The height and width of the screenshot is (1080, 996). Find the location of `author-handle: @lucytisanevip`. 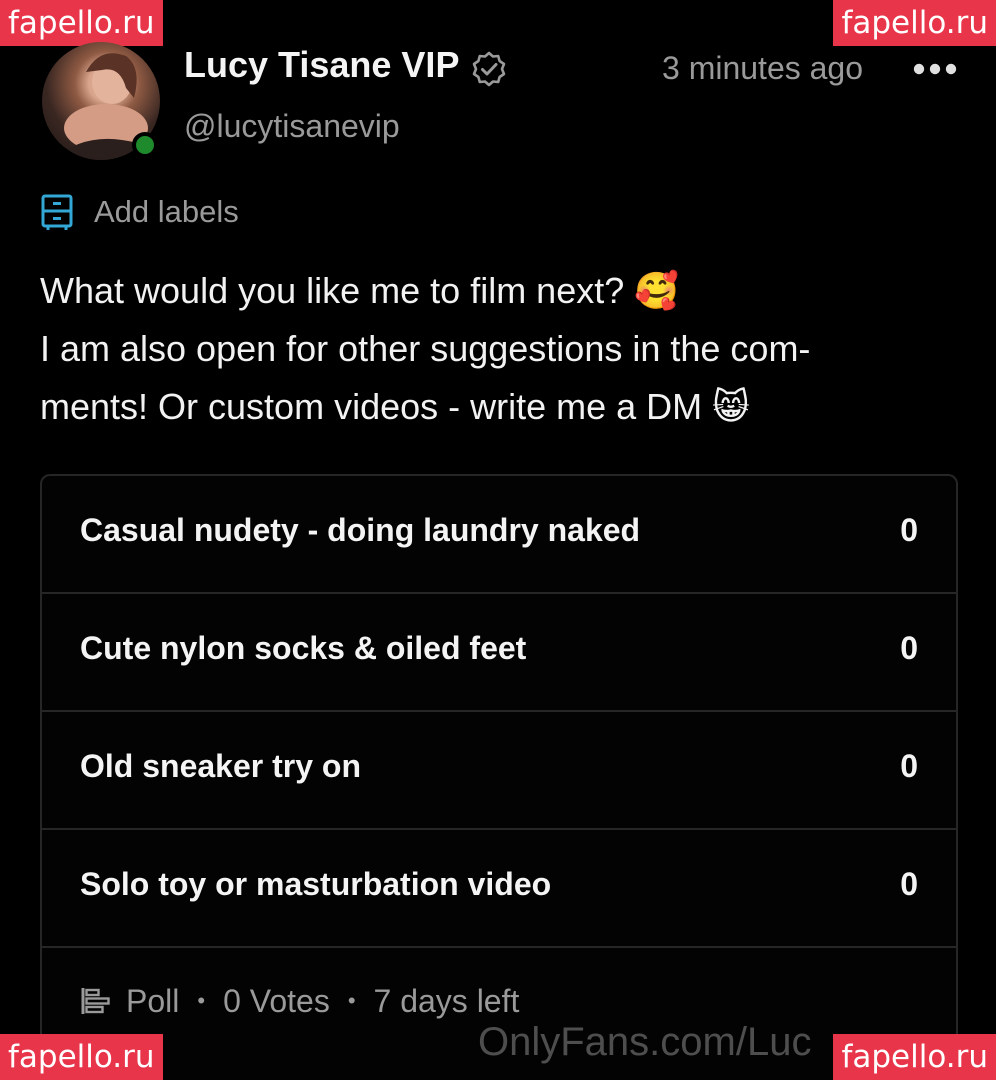

author-handle: @lucytisanevip is located at coordinates (292, 126).